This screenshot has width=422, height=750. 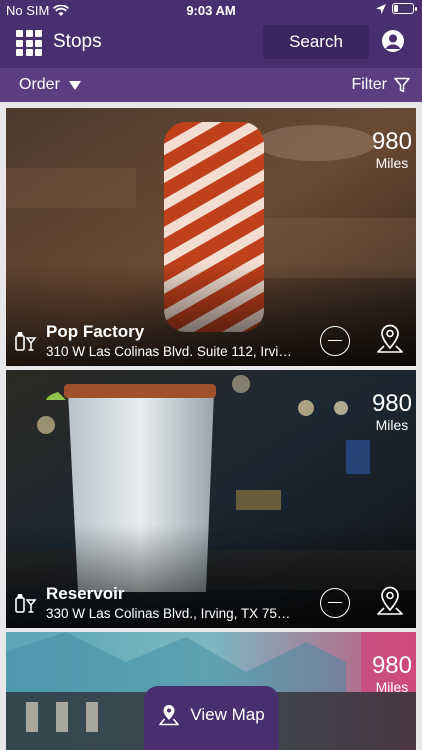 I want to click on search-button: Search, so click(x=316, y=42).